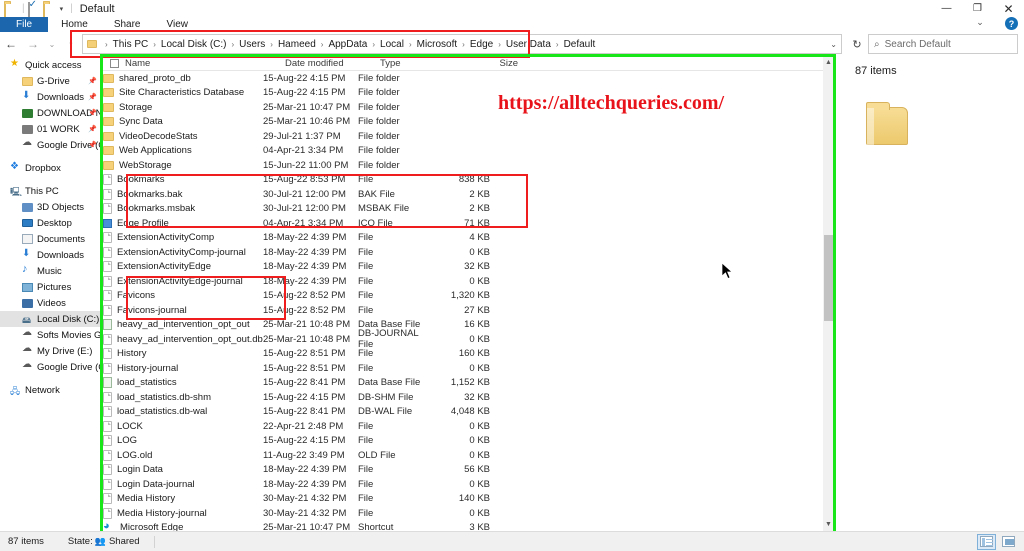 The width and height of the screenshot is (1024, 551). Describe the element at coordinates (468, 354) in the screenshot. I see `table-row: History 15-Aug-22 8:51 PM File 160 KB` at that location.